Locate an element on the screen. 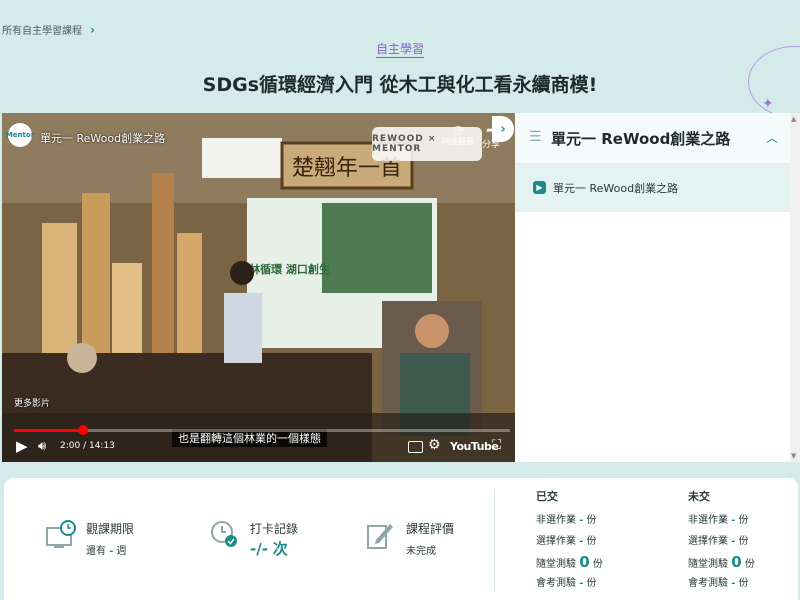 This screenshot has width=800, height=600. captions-icon is located at coordinates (415, 447).